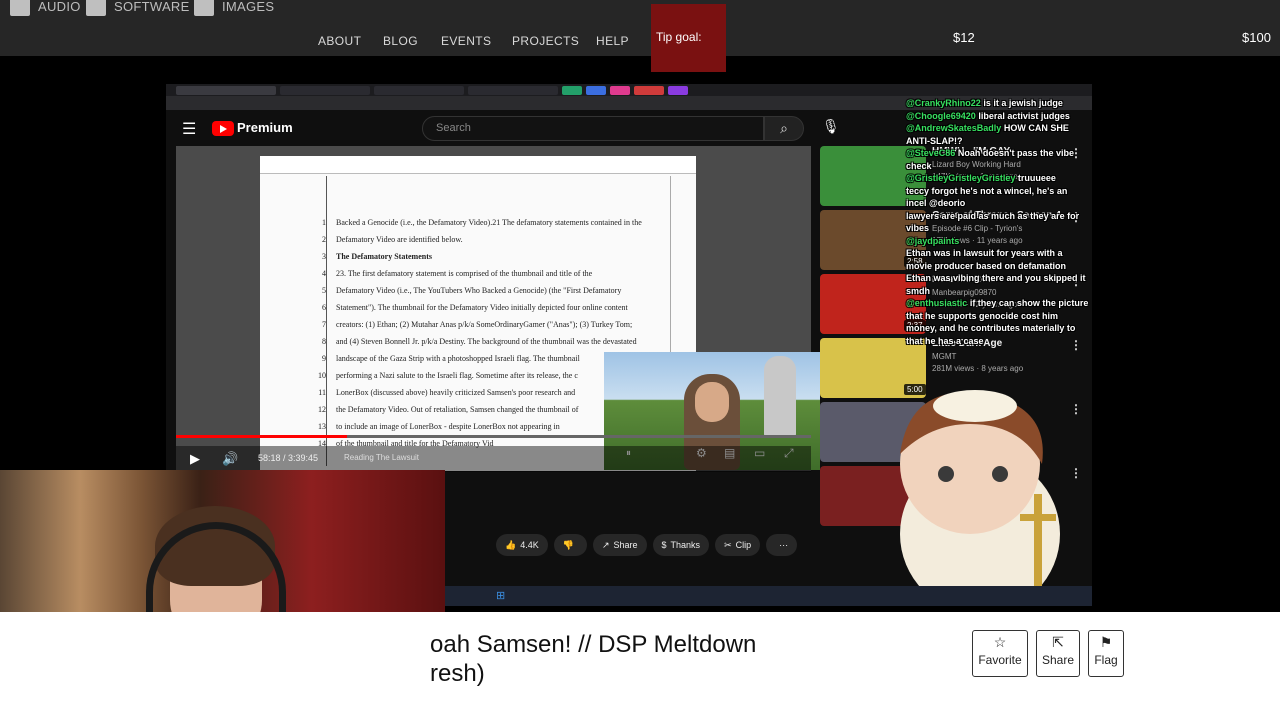 Image resolution: width=1280 pixels, height=720 pixels. What do you see at coordinates (400, 41) in the screenshot?
I see `nav-link-blog: BLOG` at bounding box center [400, 41].